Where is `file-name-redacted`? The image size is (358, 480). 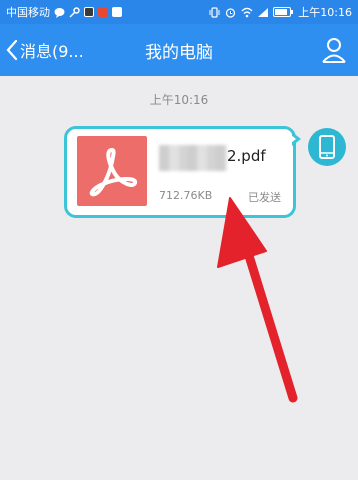 file-name-redacted is located at coordinates (193, 158).